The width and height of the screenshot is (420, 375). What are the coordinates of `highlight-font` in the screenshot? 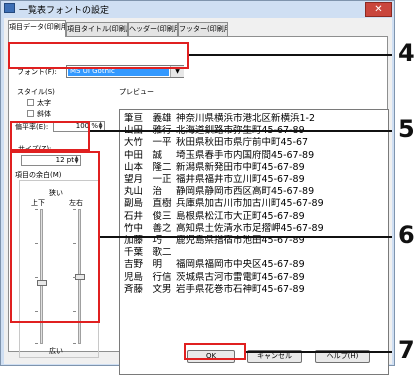 It's located at (98, 55).